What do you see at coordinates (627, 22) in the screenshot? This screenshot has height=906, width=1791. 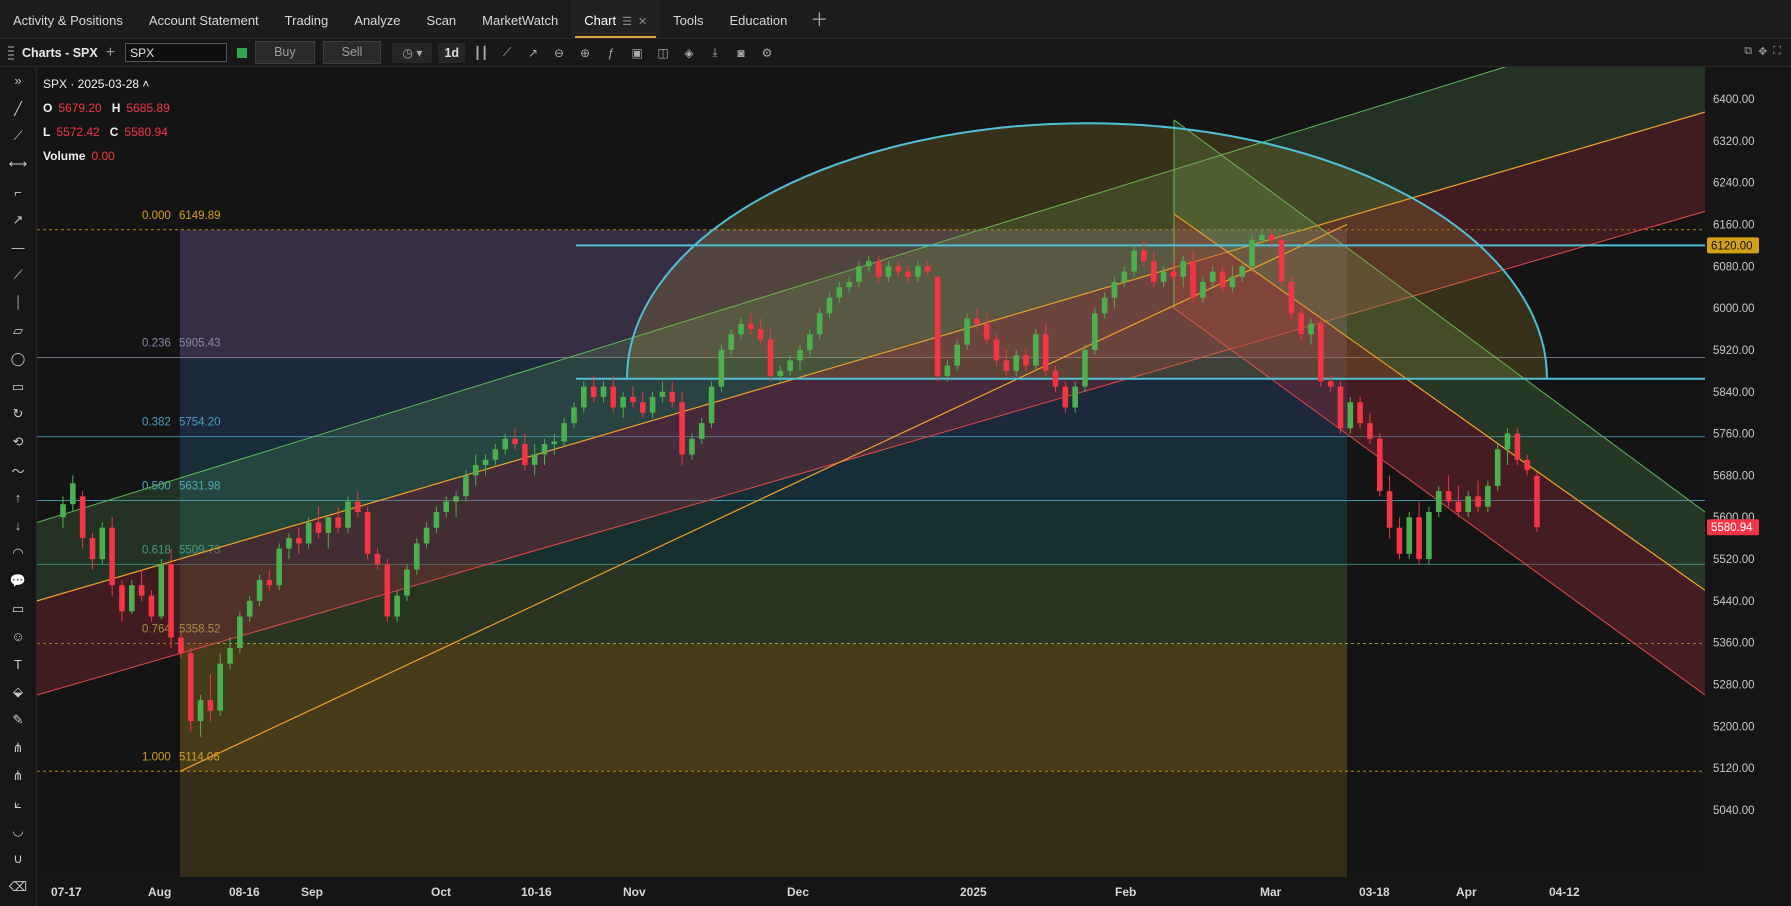 I see `menu-icon: ☰` at bounding box center [627, 22].